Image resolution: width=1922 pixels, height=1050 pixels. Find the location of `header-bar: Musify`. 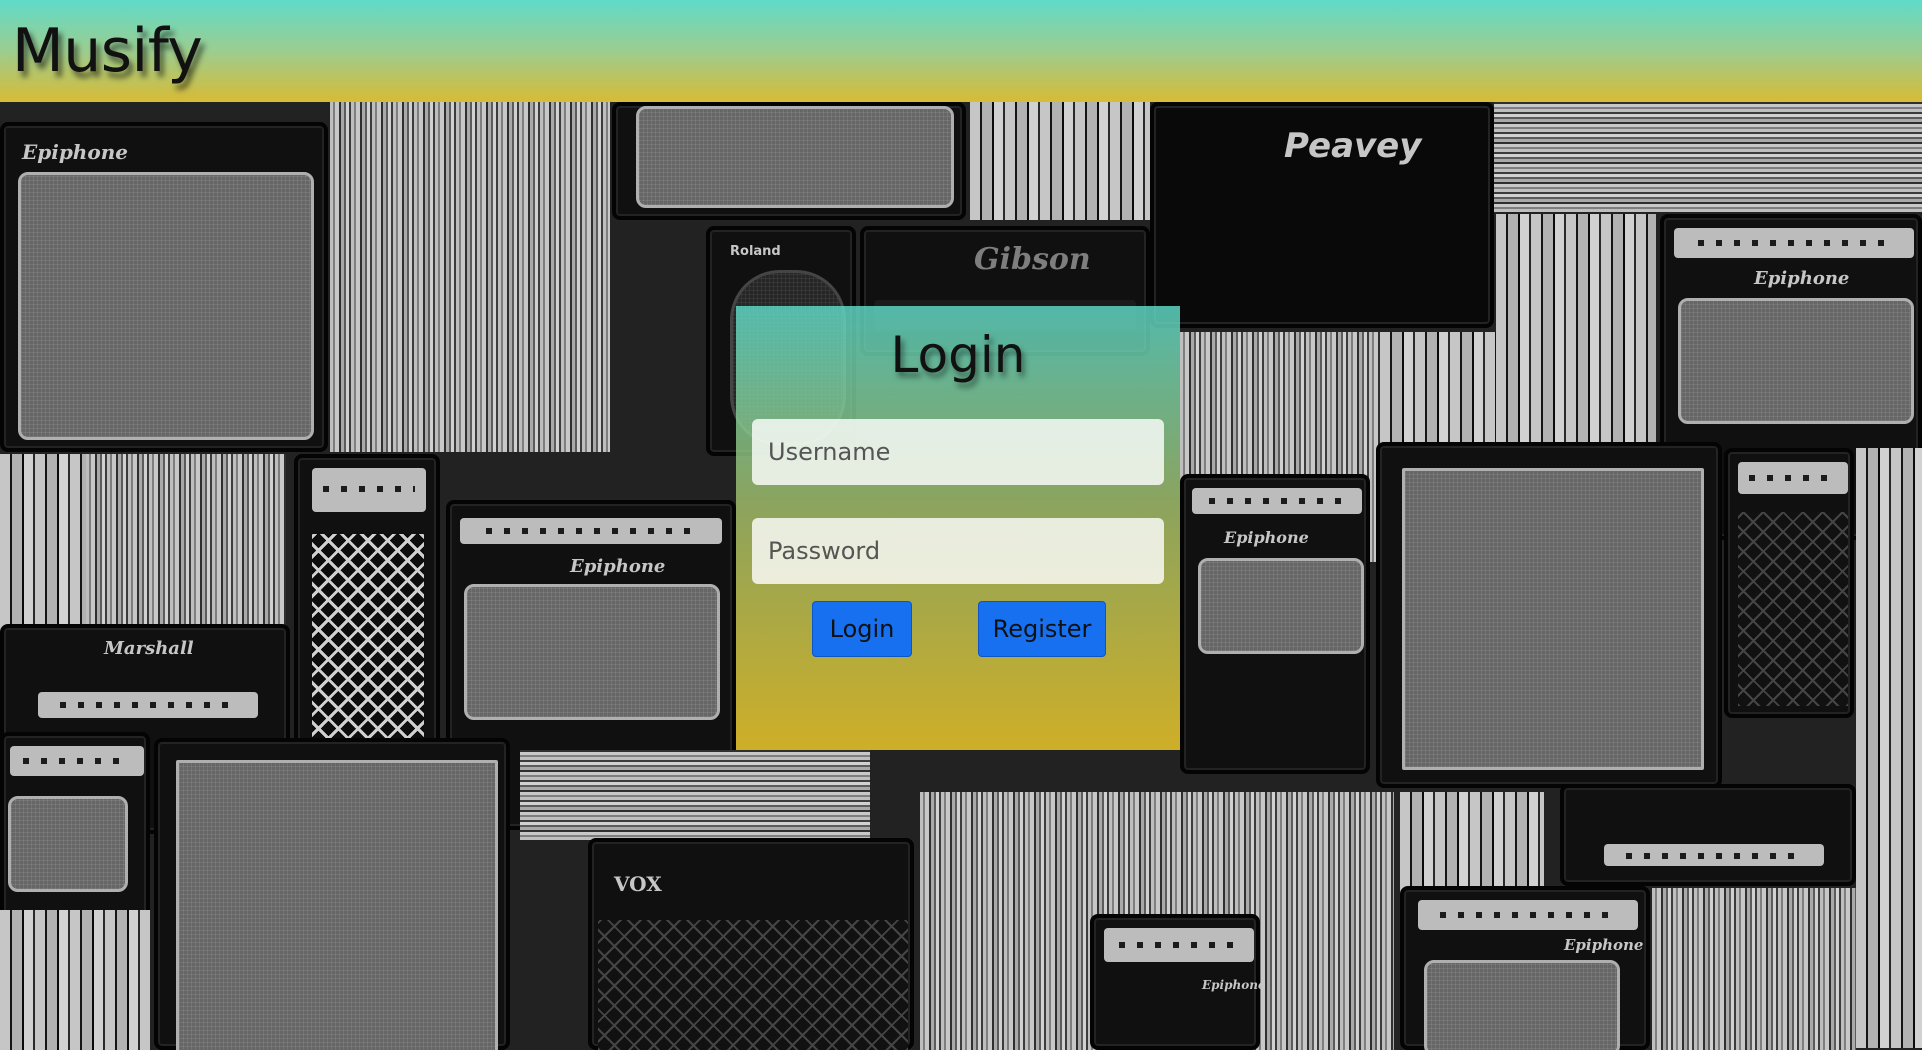

header-bar: Musify is located at coordinates (961, 51).